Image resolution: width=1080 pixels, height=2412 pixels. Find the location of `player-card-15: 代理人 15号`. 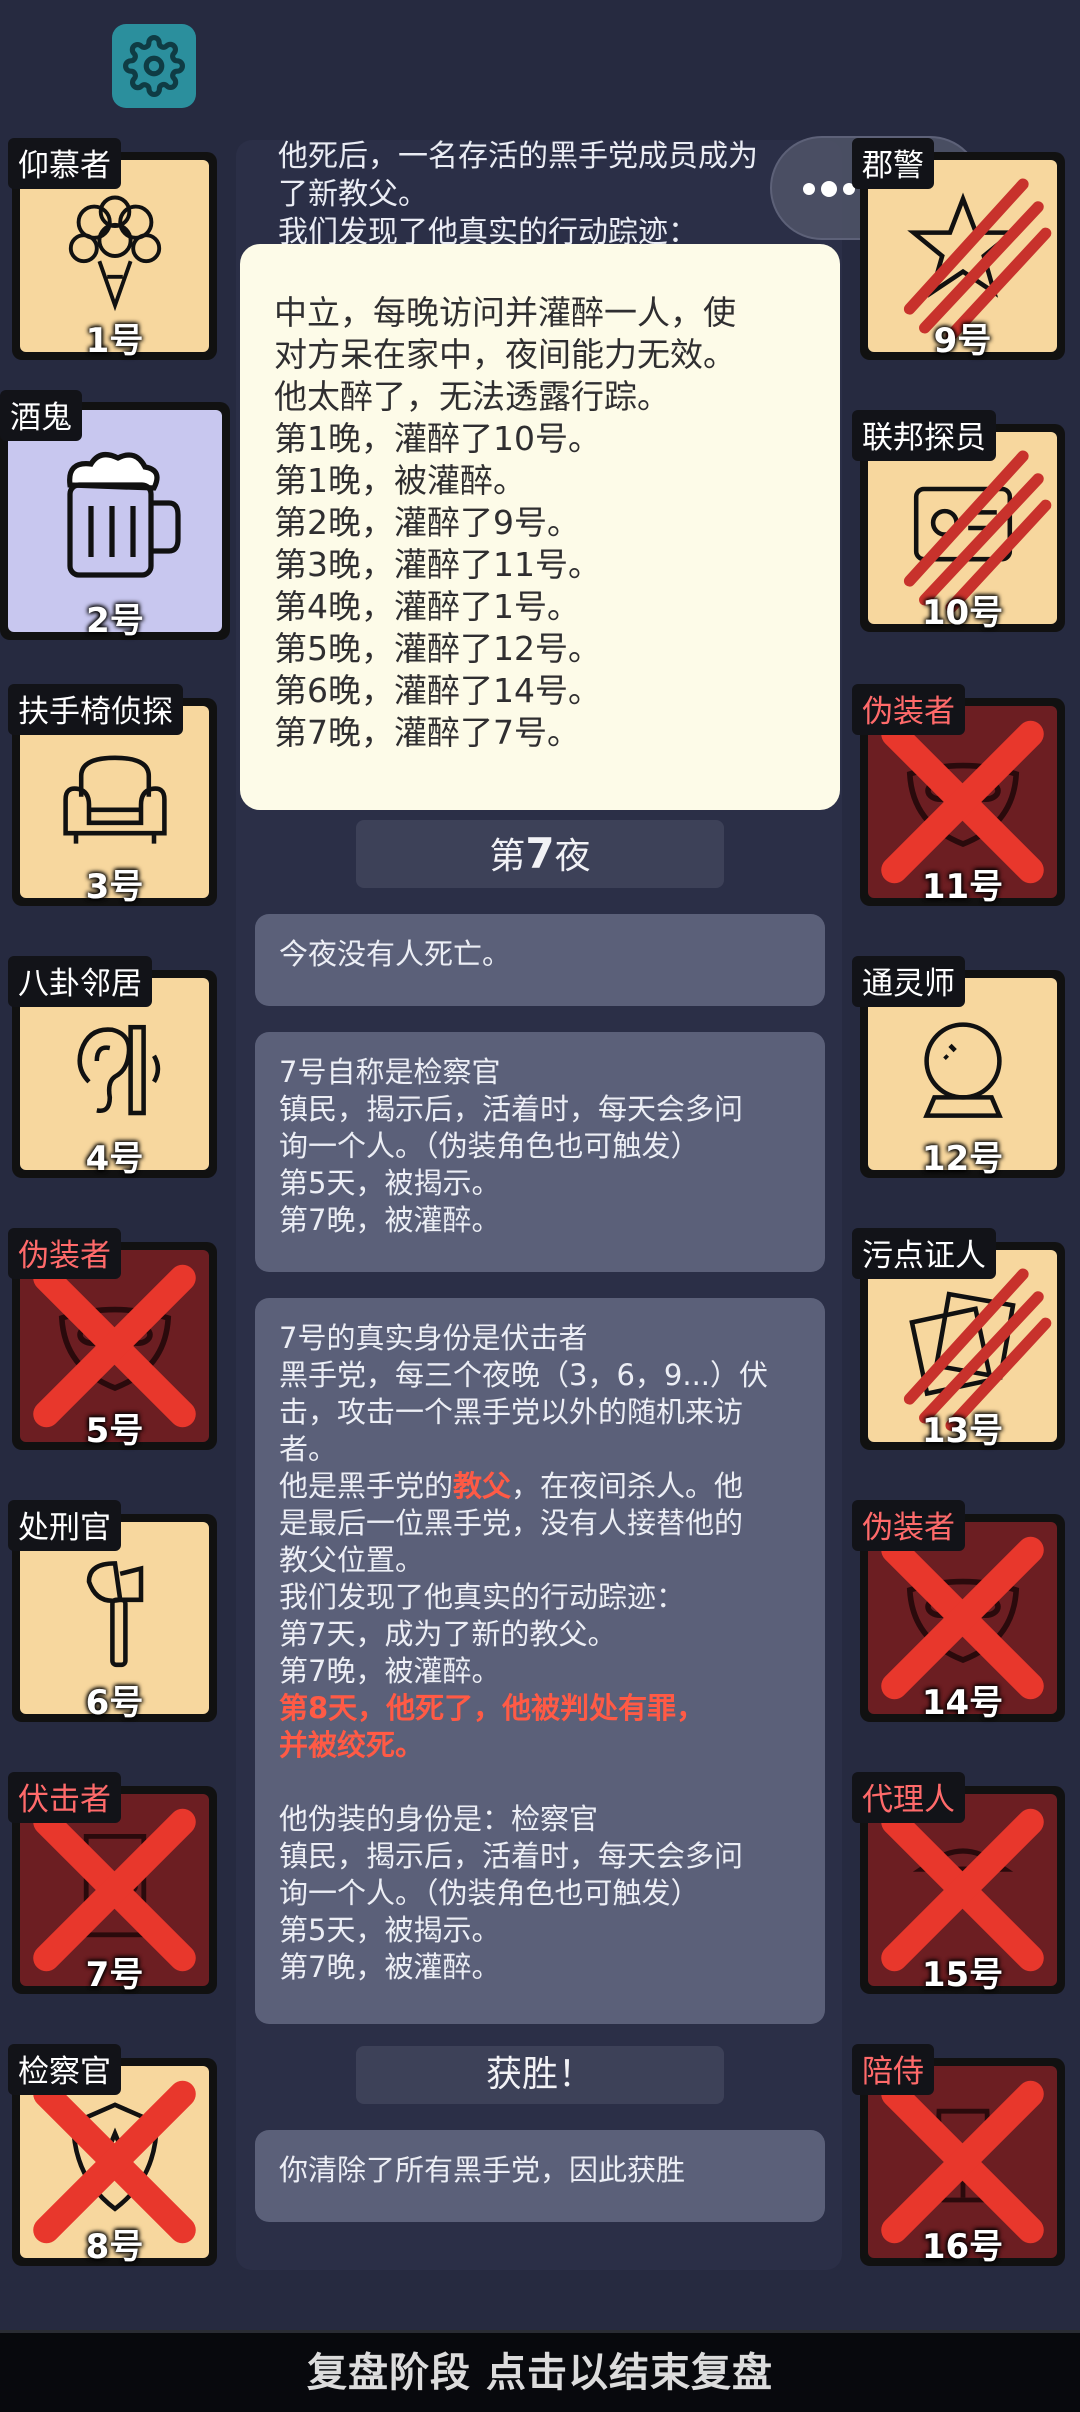

player-card-15: 代理人 15号 is located at coordinates (958, 1883).